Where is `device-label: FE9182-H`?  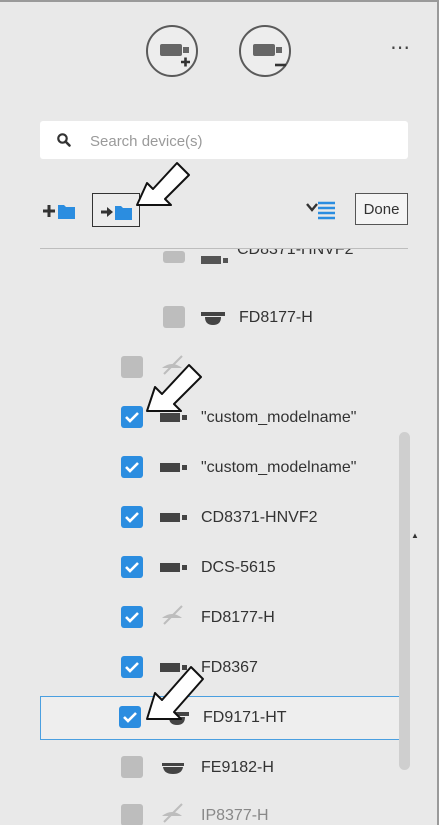
device-label: FE9182-H is located at coordinates (237, 767).